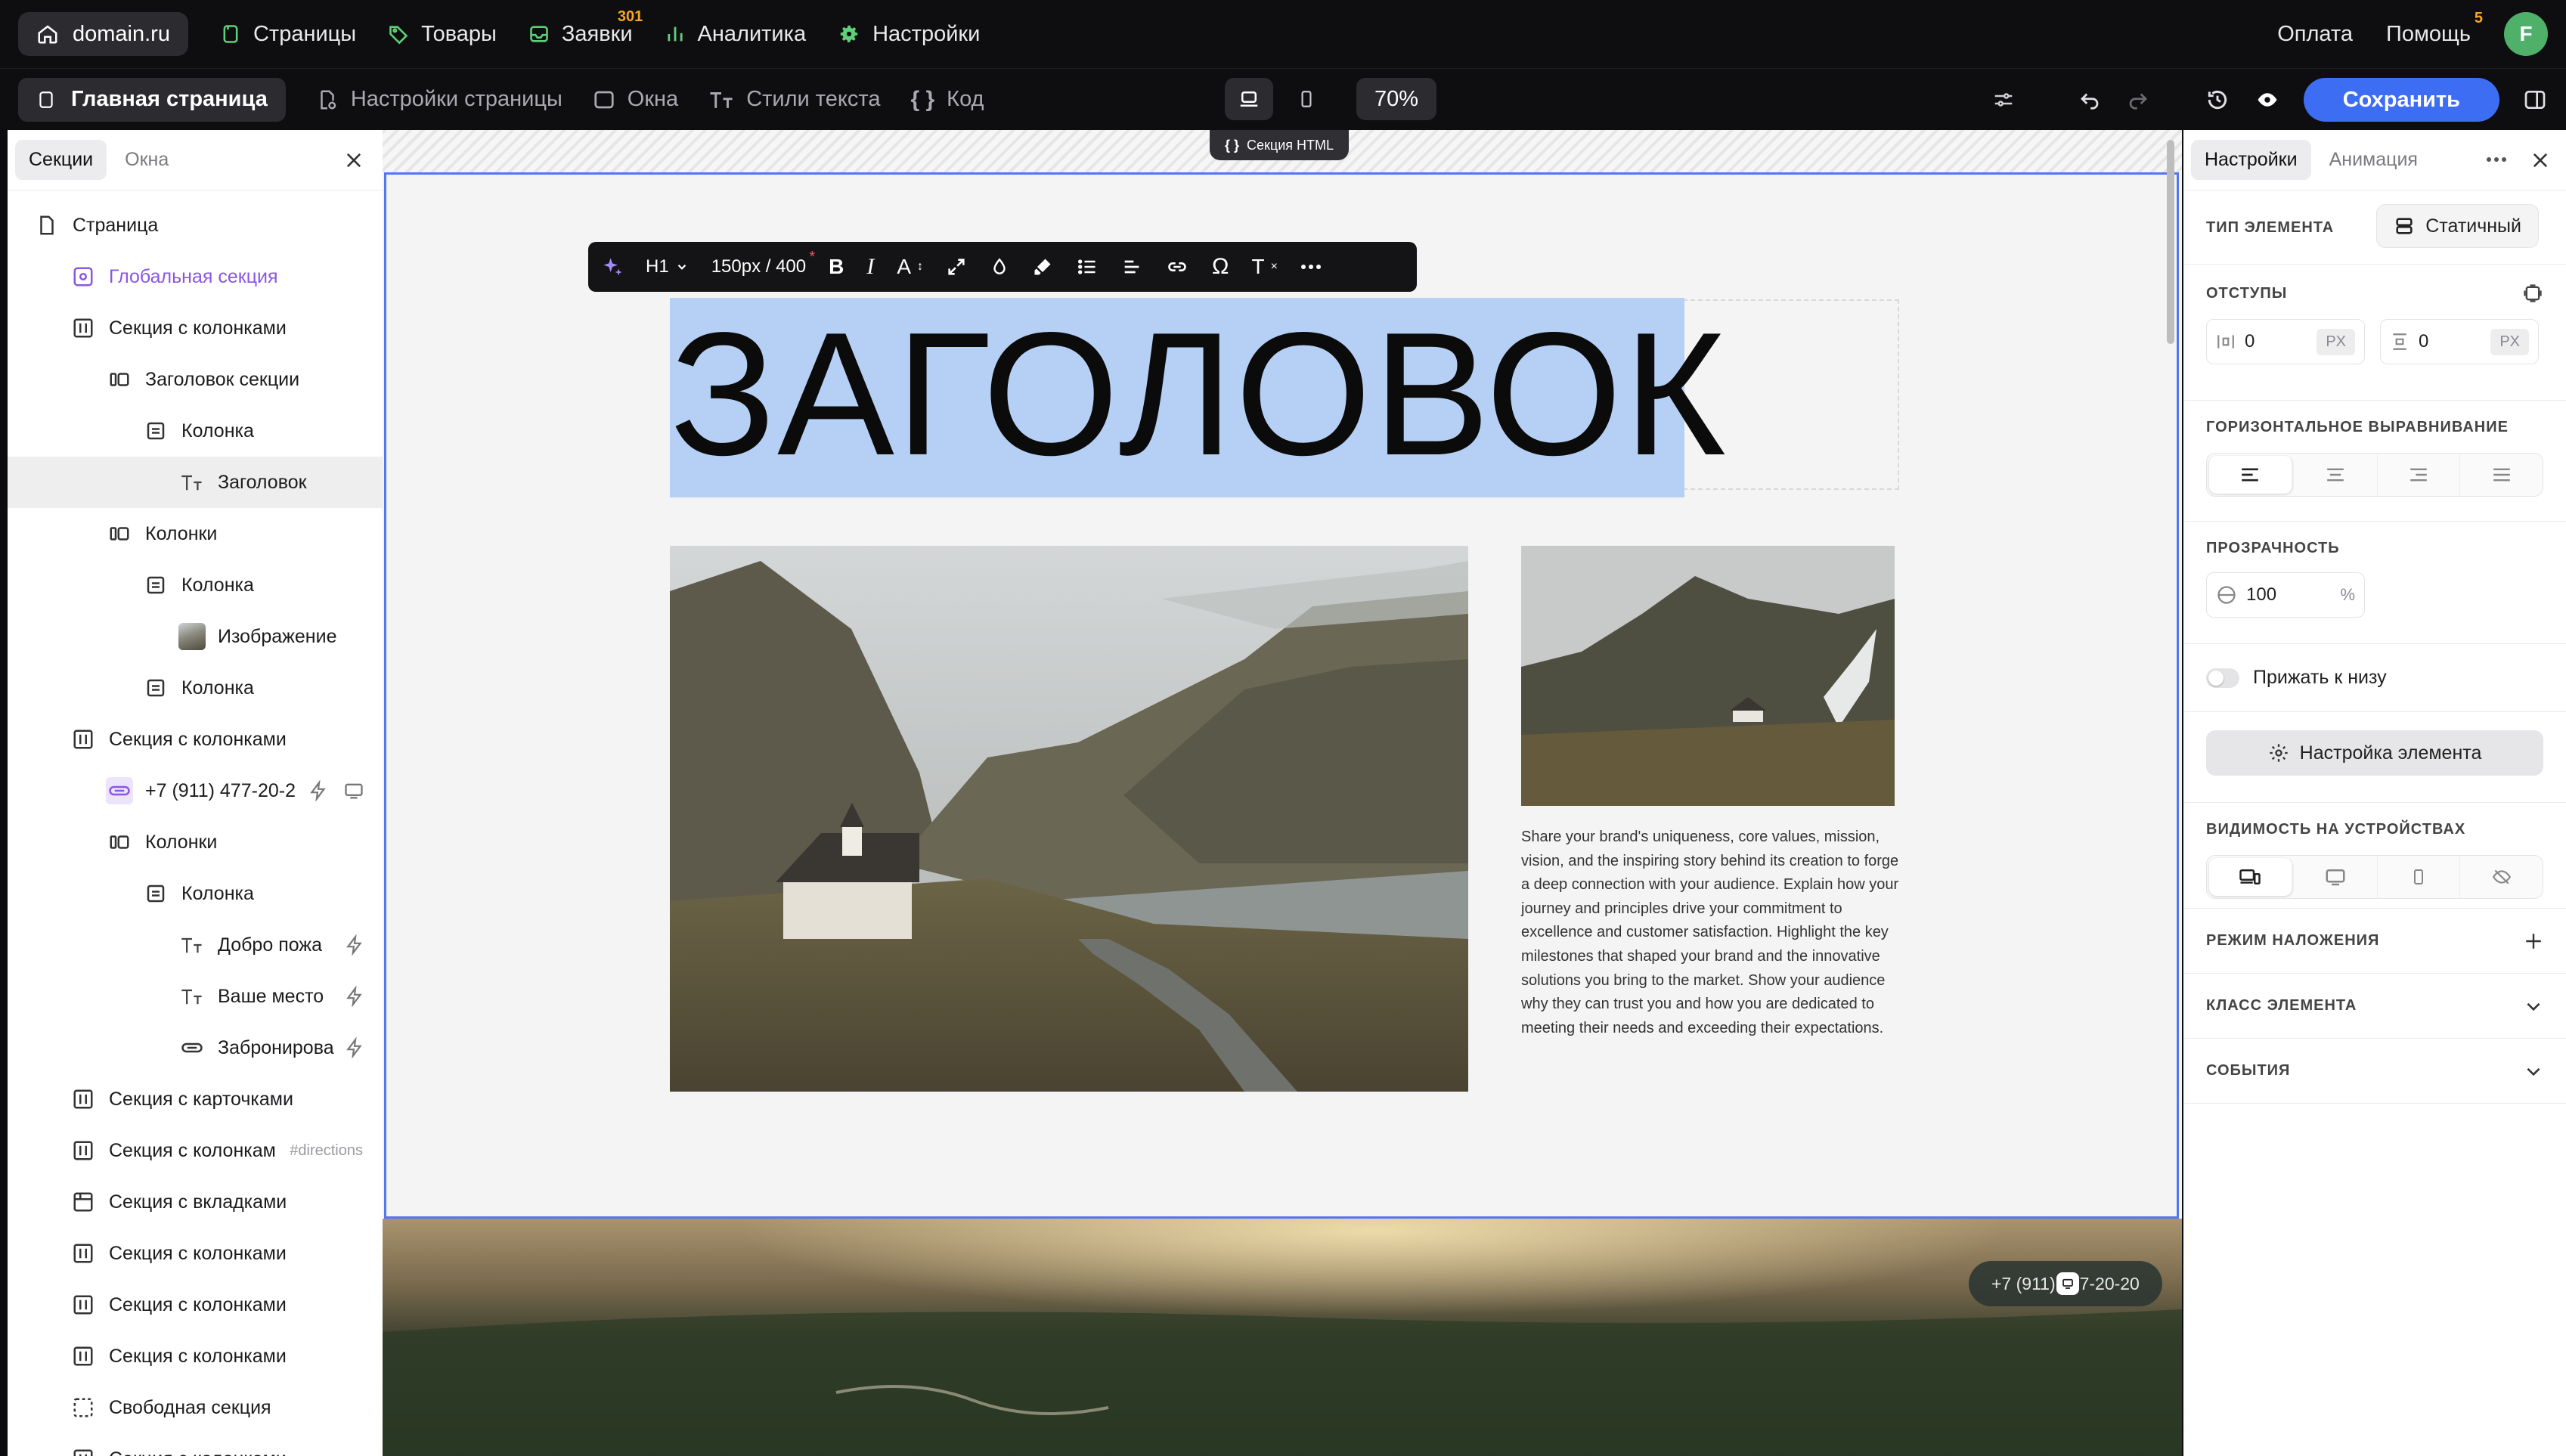 Image resolution: width=2566 pixels, height=1456 pixels. I want to click on nav-settings: Настройки, so click(909, 34).